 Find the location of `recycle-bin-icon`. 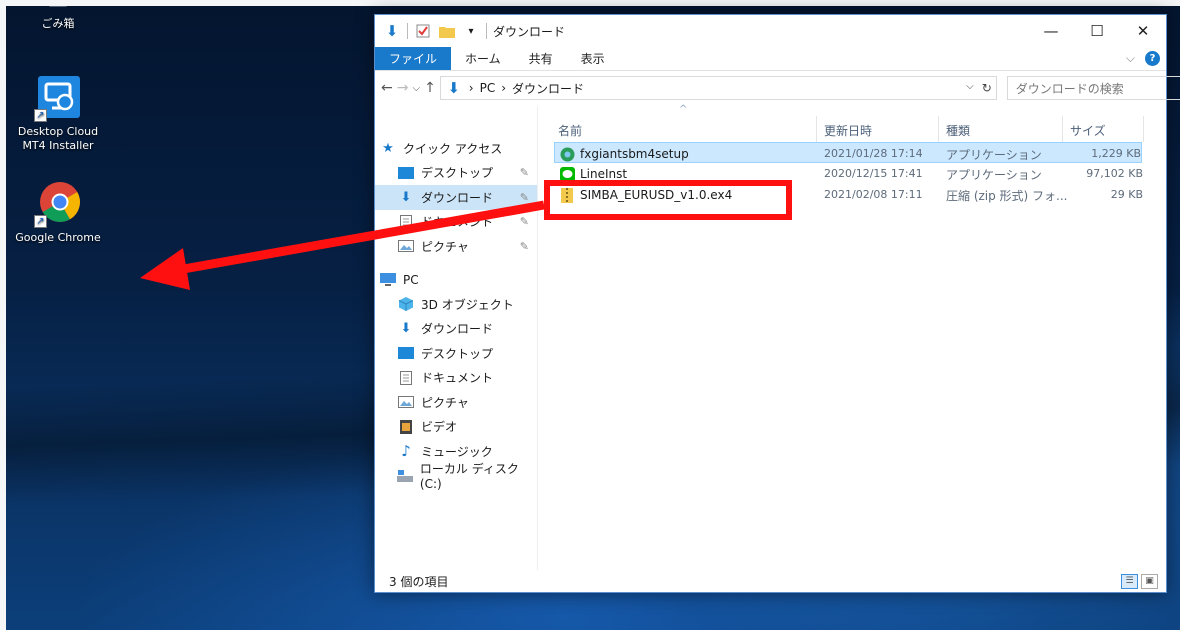

recycle-bin-icon is located at coordinates (58, 10).